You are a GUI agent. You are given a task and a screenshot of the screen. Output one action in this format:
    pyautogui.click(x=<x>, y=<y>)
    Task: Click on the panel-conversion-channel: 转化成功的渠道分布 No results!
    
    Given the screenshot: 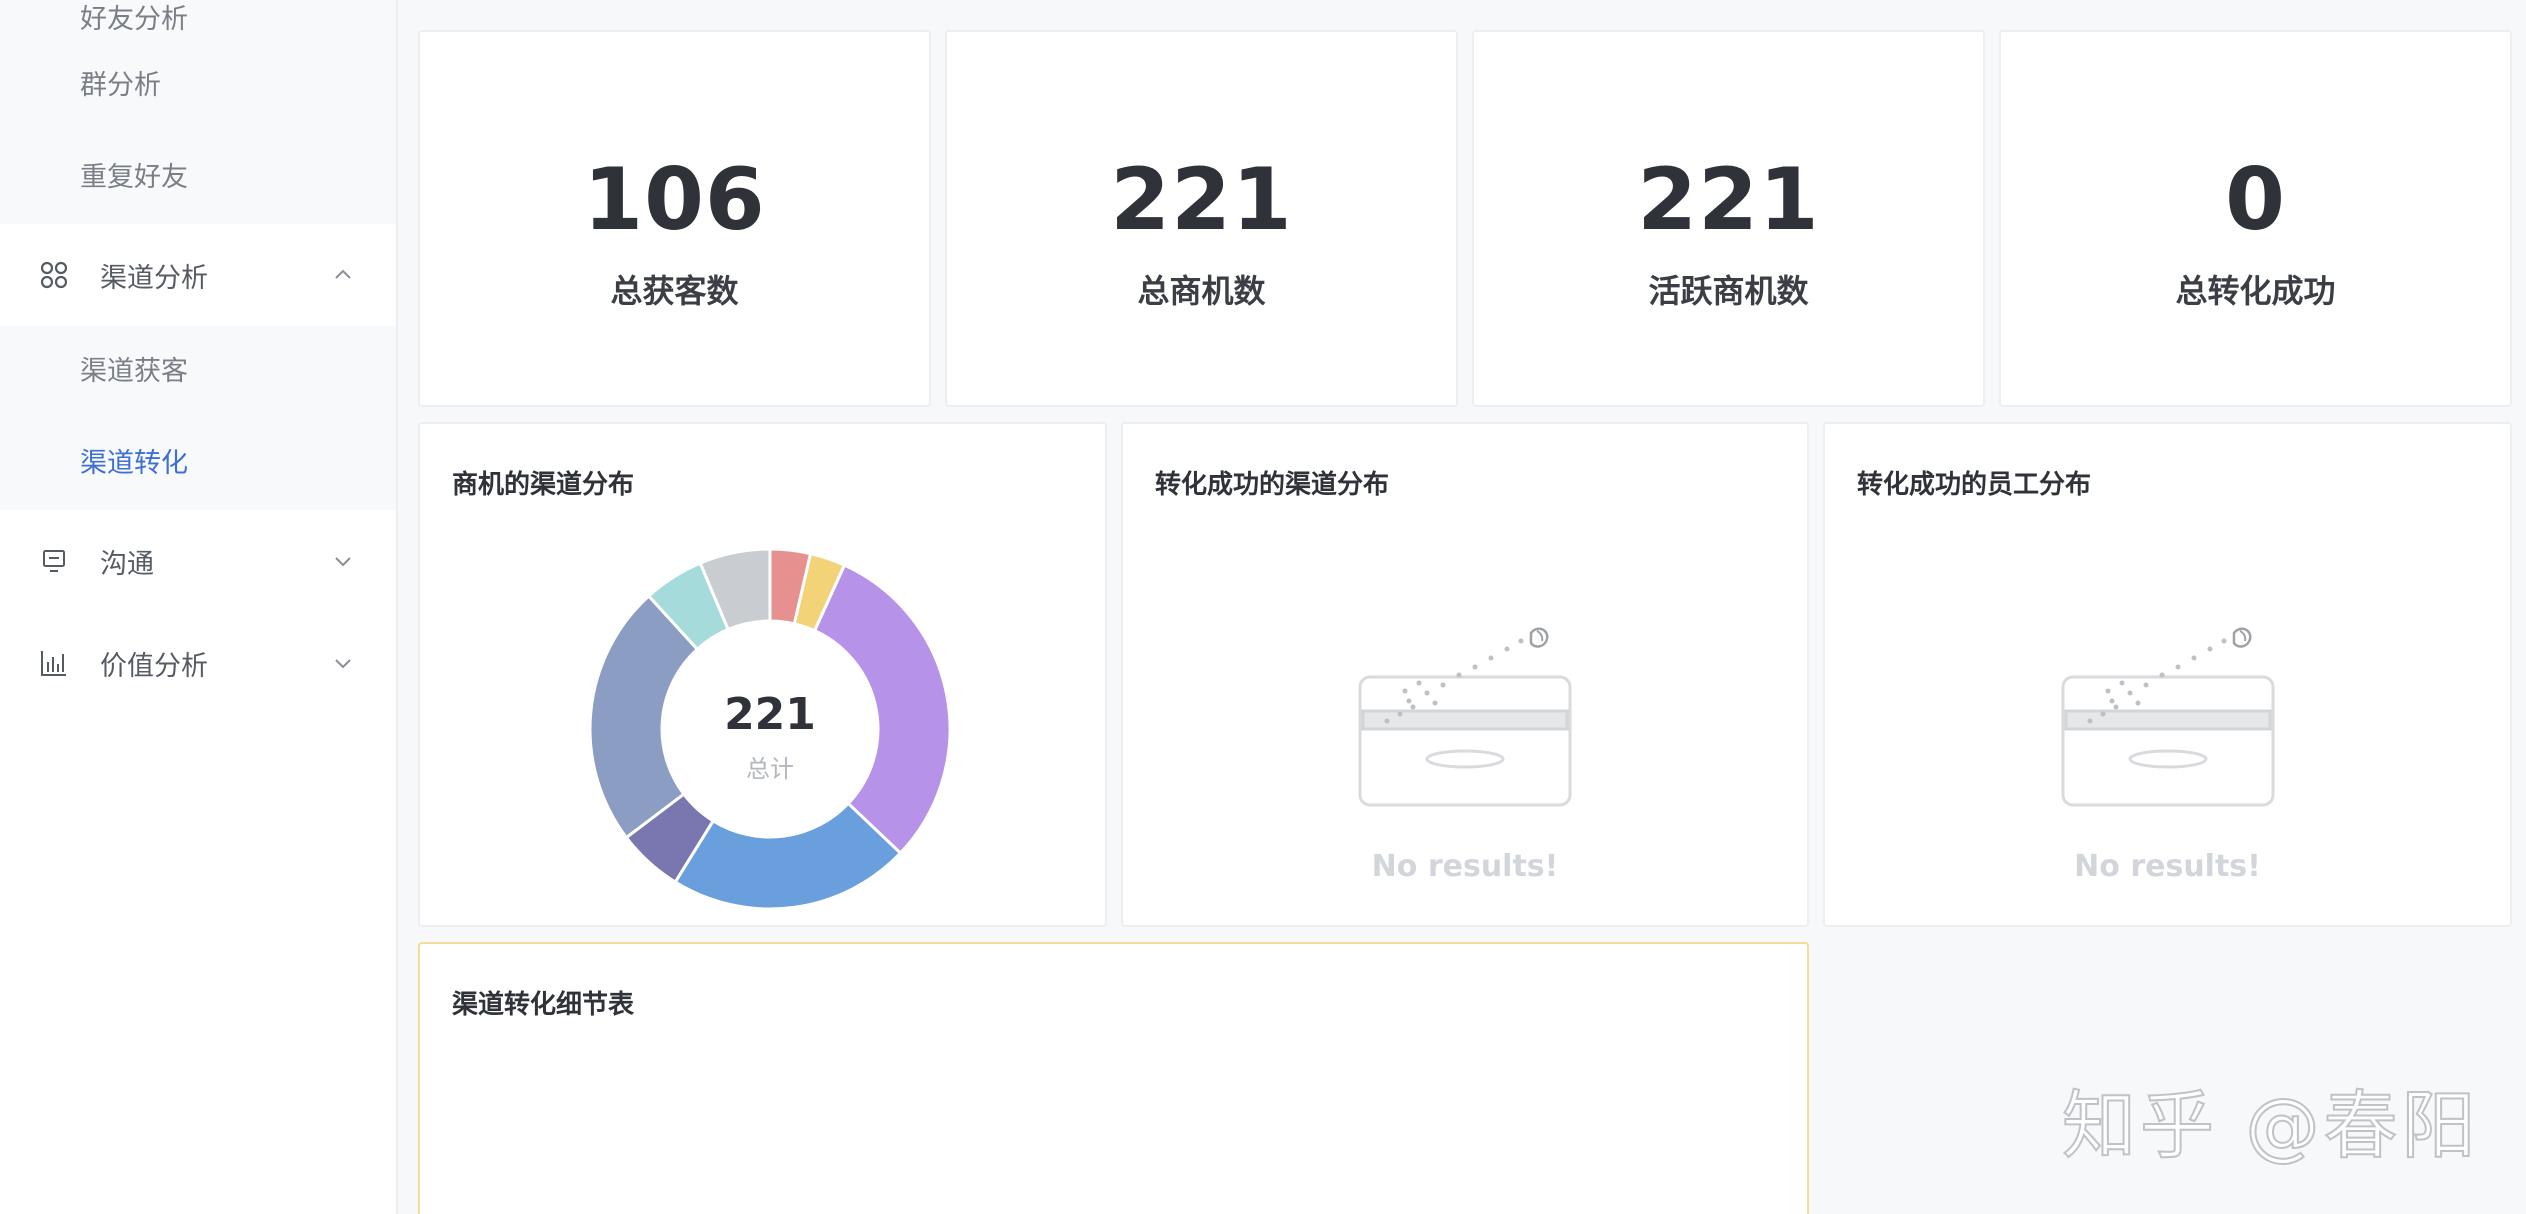 What is the action you would take?
    pyautogui.click(x=1465, y=674)
    